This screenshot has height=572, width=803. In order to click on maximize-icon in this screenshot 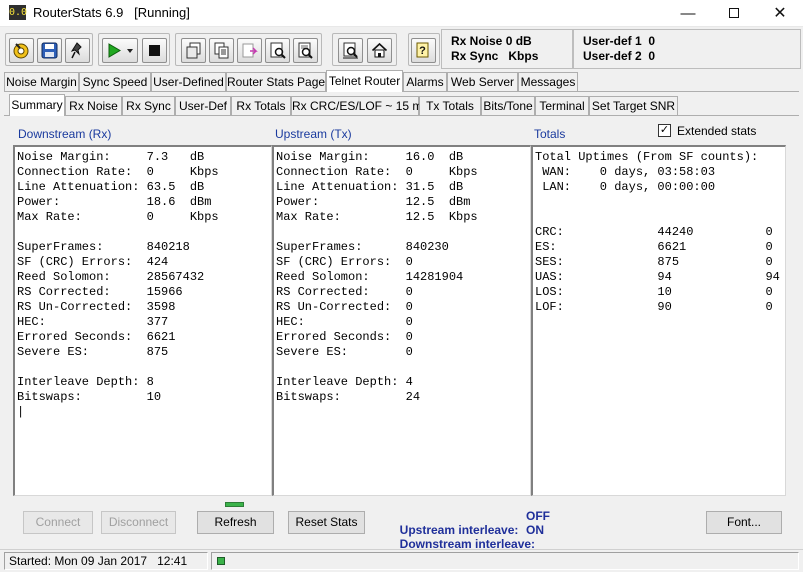, I will do `click(734, 12)`.